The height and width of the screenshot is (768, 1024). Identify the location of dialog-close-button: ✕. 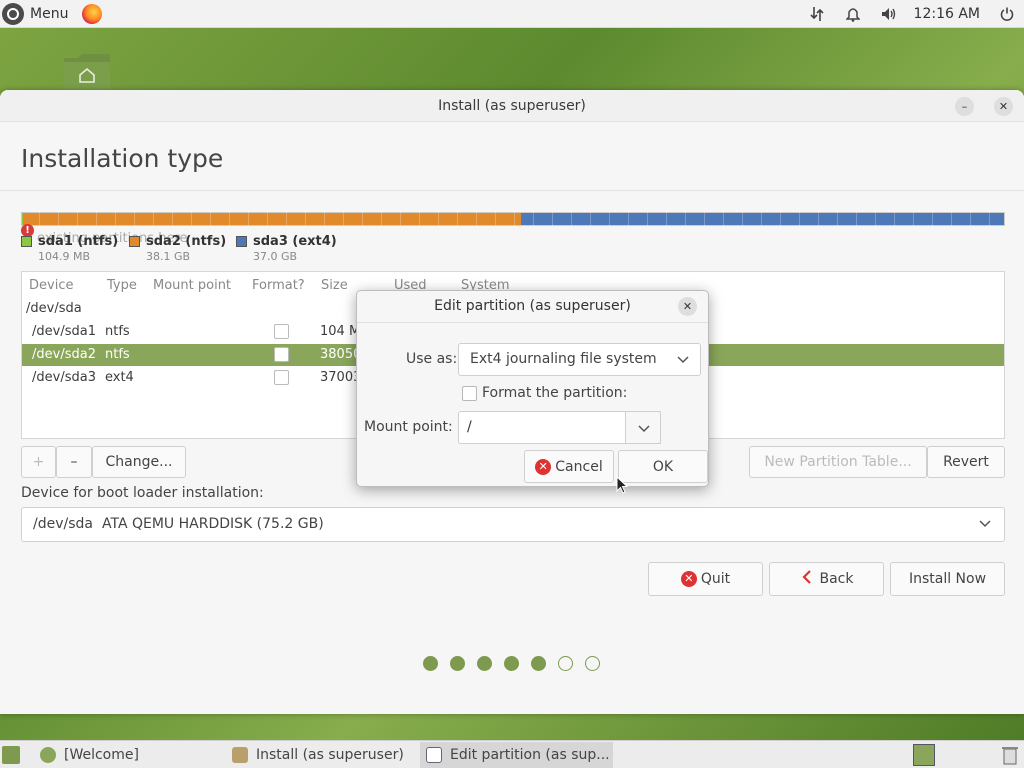
(687, 306).